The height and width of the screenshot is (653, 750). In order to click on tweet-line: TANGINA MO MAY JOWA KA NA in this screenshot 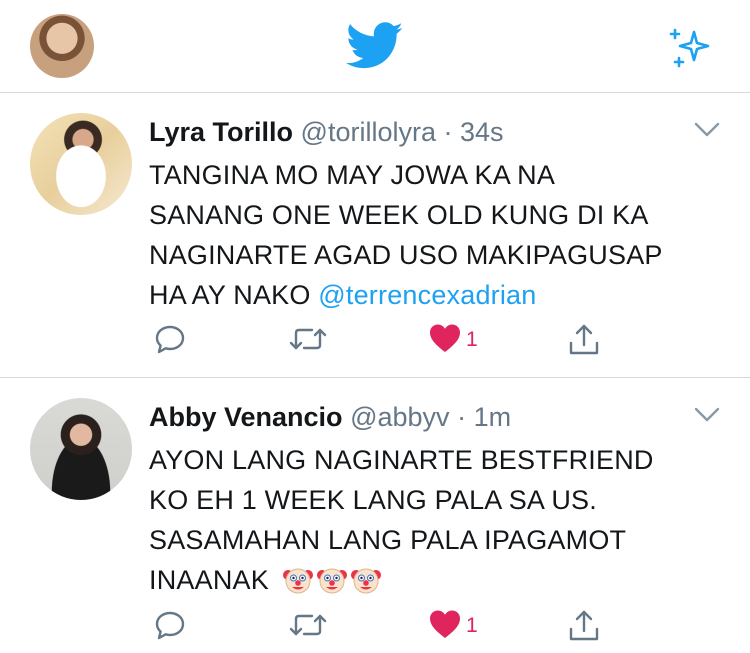, I will do `click(352, 175)`.